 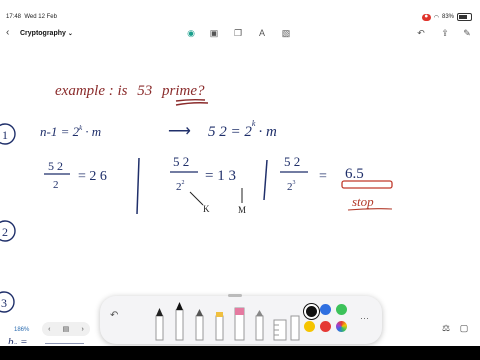 I want to click on status-bar: 17:48 Wed 12 Feb ⏺ ◠ 83%, so click(x=240, y=11).